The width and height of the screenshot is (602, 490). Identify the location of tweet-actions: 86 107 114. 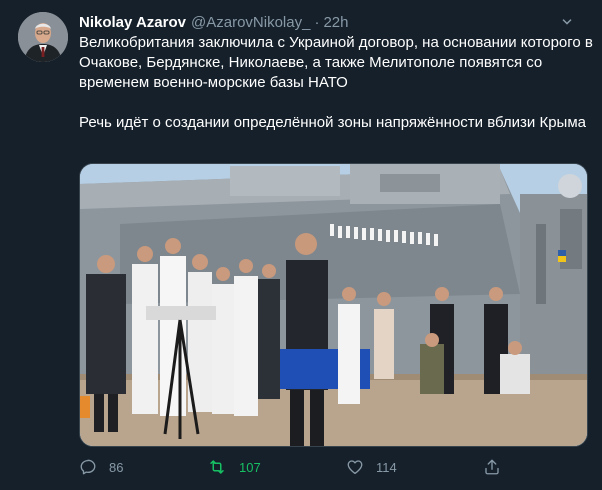
(309, 467).